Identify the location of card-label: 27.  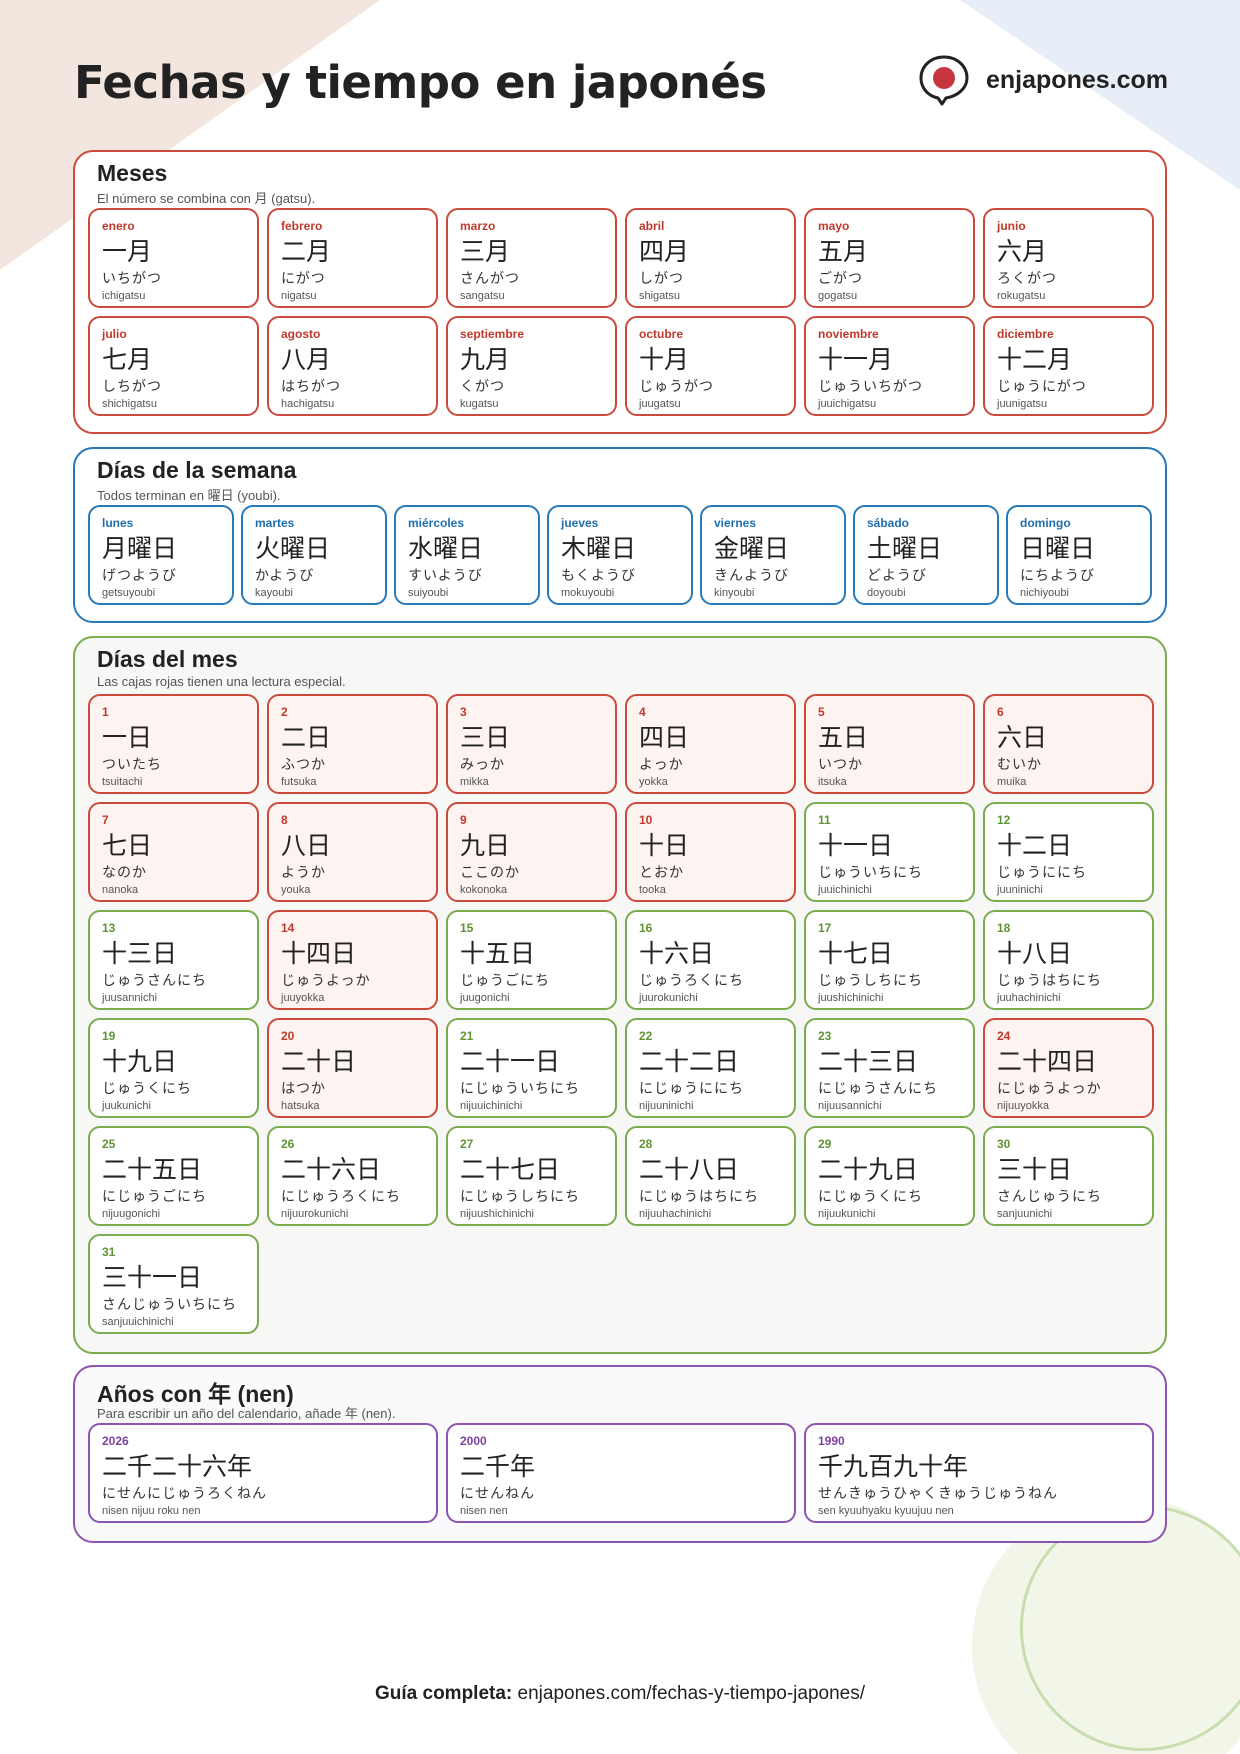
(467, 1144).